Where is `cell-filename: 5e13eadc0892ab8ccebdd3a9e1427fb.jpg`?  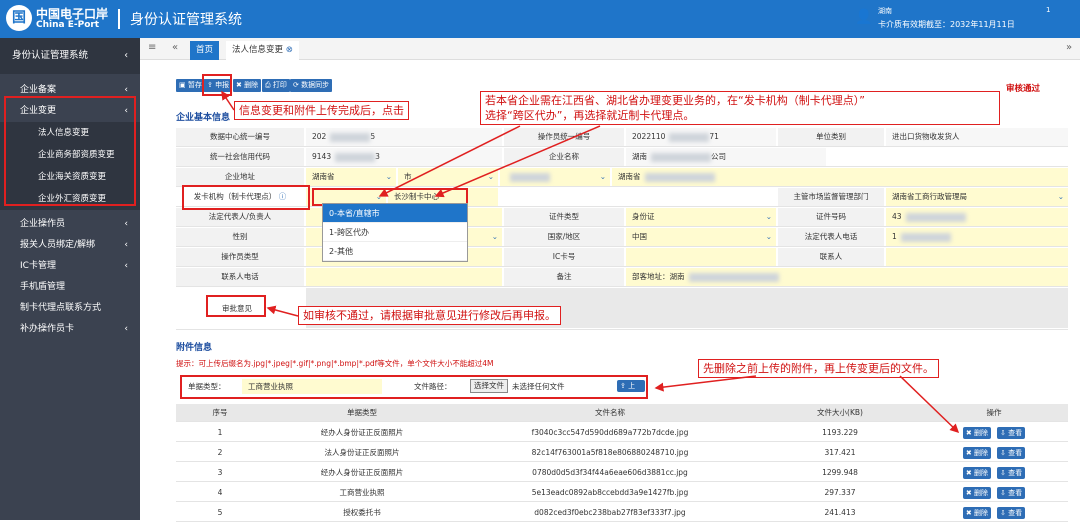
cell-filename: 5e13eadc0892ab8ccebdd3a9e1427fb.jpg is located at coordinates (610, 492).